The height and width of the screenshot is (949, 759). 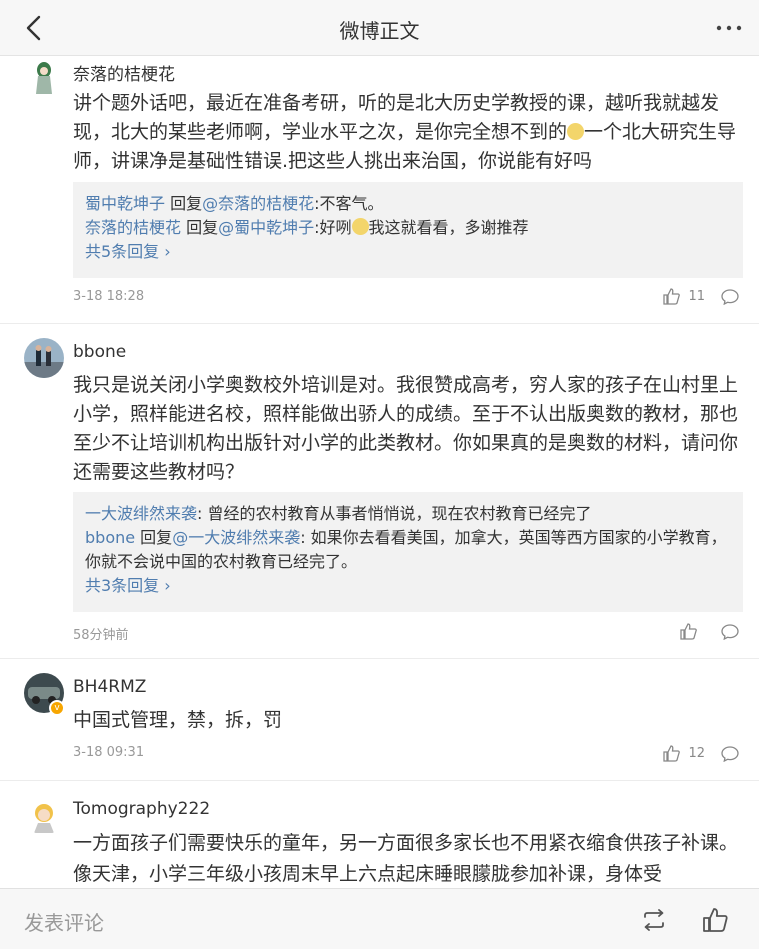 What do you see at coordinates (696, 753) in the screenshot?
I see `like-count: 12` at bounding box center [696, 753].